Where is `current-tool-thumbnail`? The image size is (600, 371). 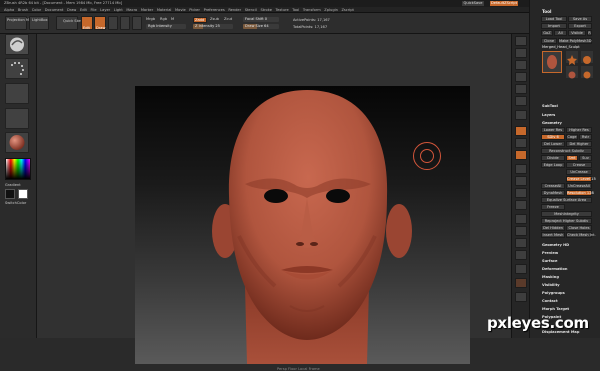 current-tool-thumbnail is located at coordinates (552, 62).